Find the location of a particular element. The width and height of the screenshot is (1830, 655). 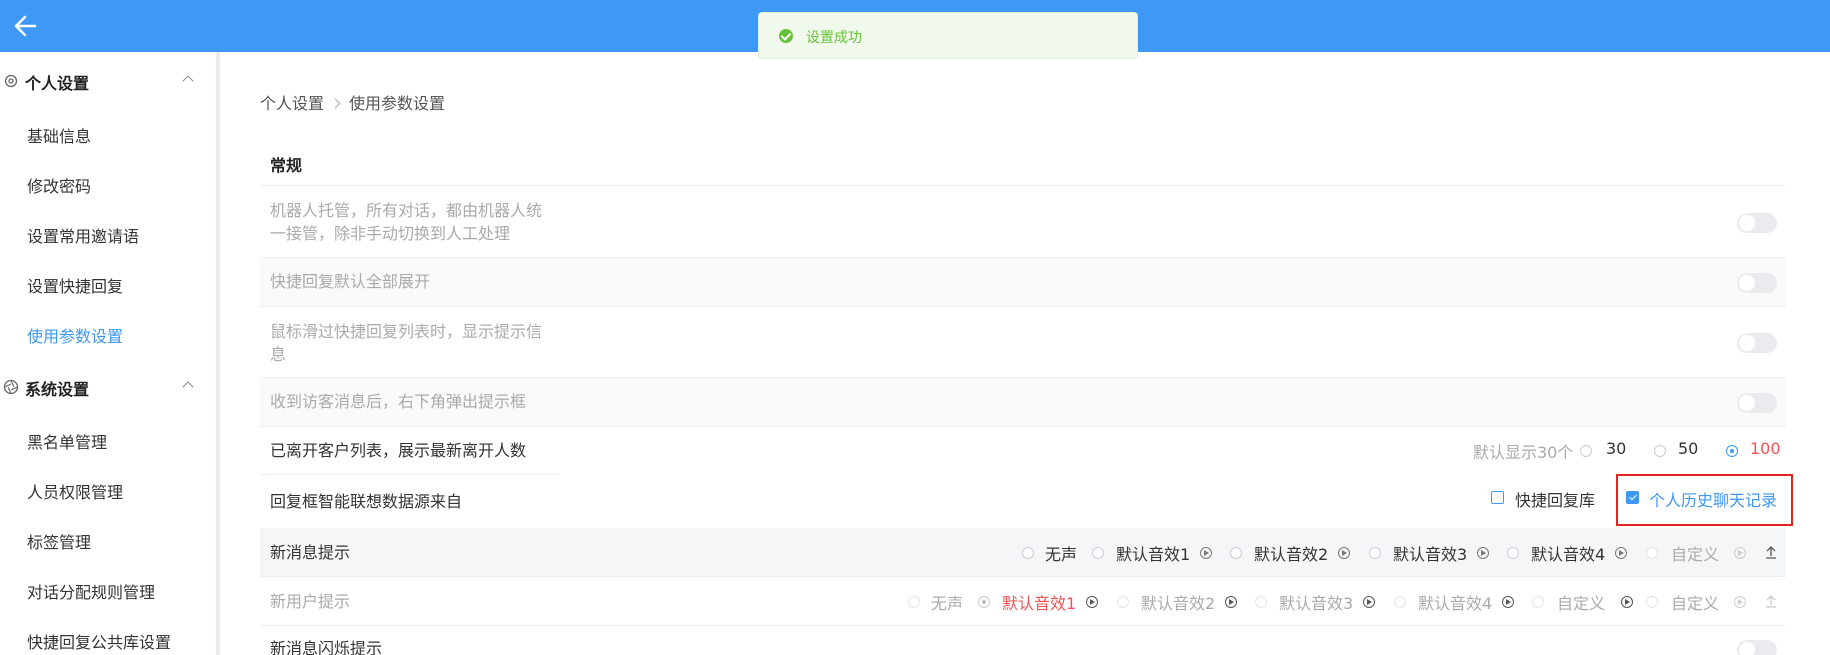

setting-label: 新消息提示 is located at coordinates (310, 552).